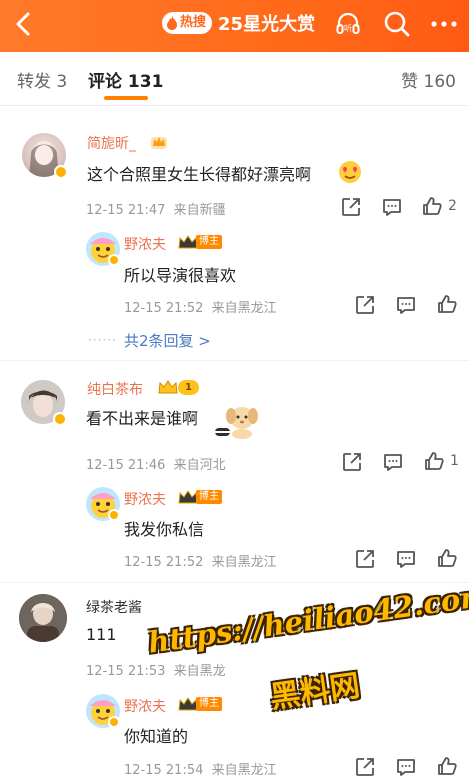 The image size is (469, 780). I want to click on active-tab-indicator, so click(126, 98).